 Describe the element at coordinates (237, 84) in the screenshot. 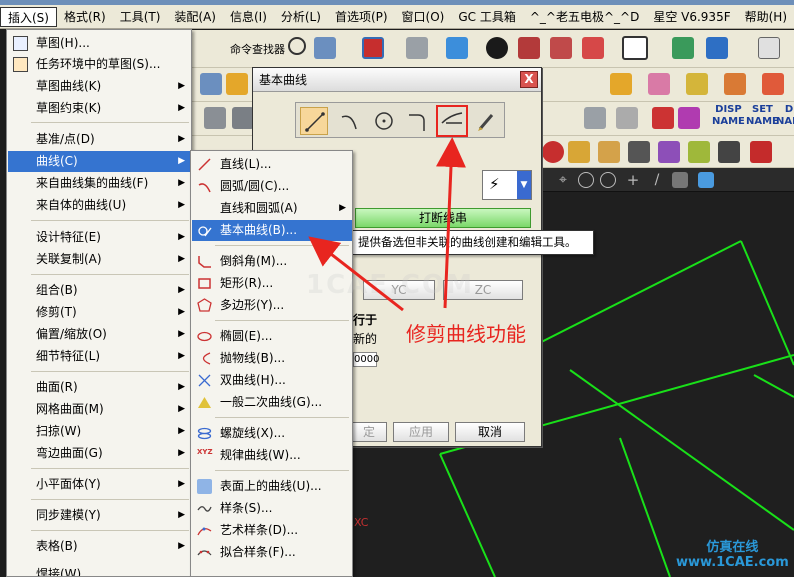

I see `sweep-icon` at that location.